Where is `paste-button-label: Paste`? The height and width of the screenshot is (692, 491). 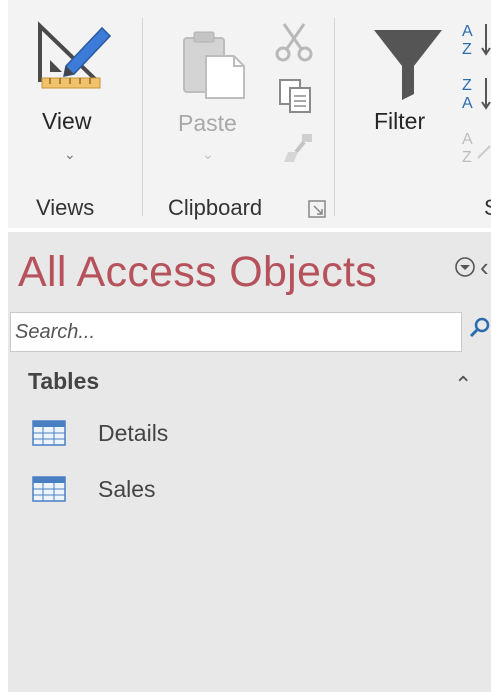
paste-button-label: Paste is located at coordinates (207, 123).